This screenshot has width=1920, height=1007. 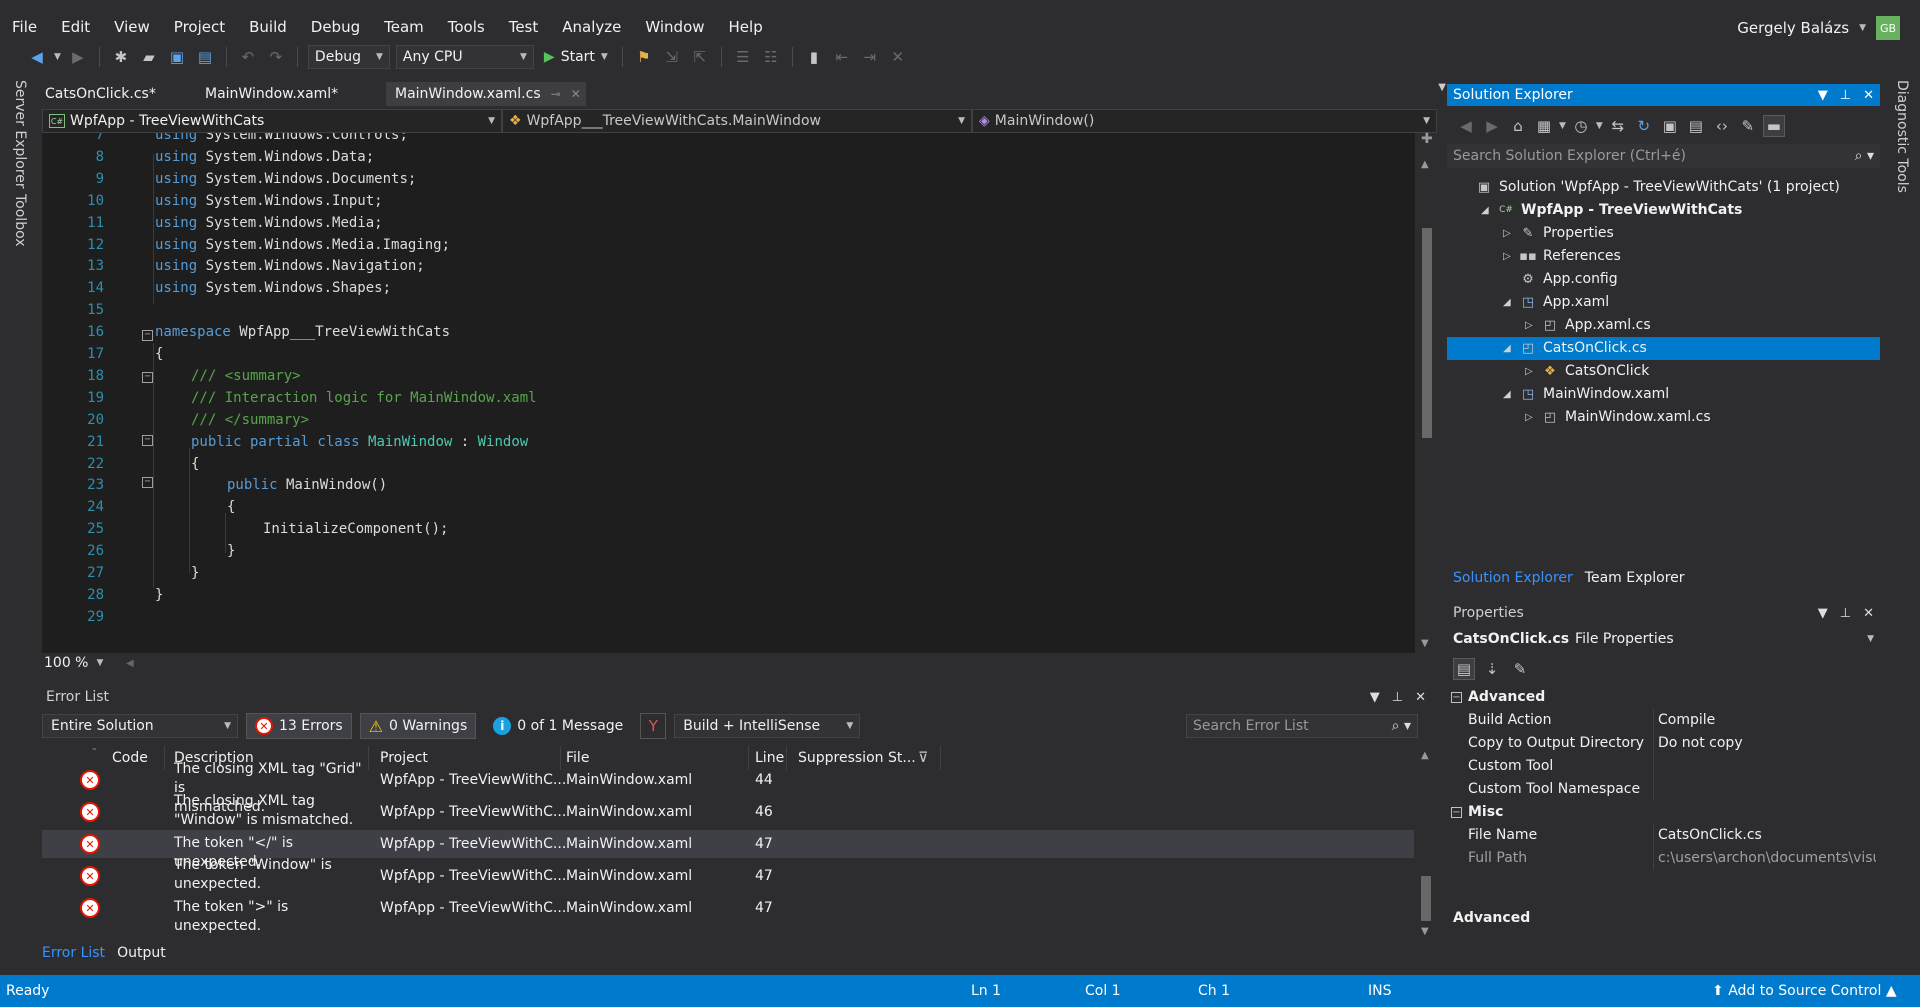 What do you see at coordinates (299, 726) in the screenshot?
I see `errors-filter-button: ✕ 13 Errors` at bounding box center [299, 726].